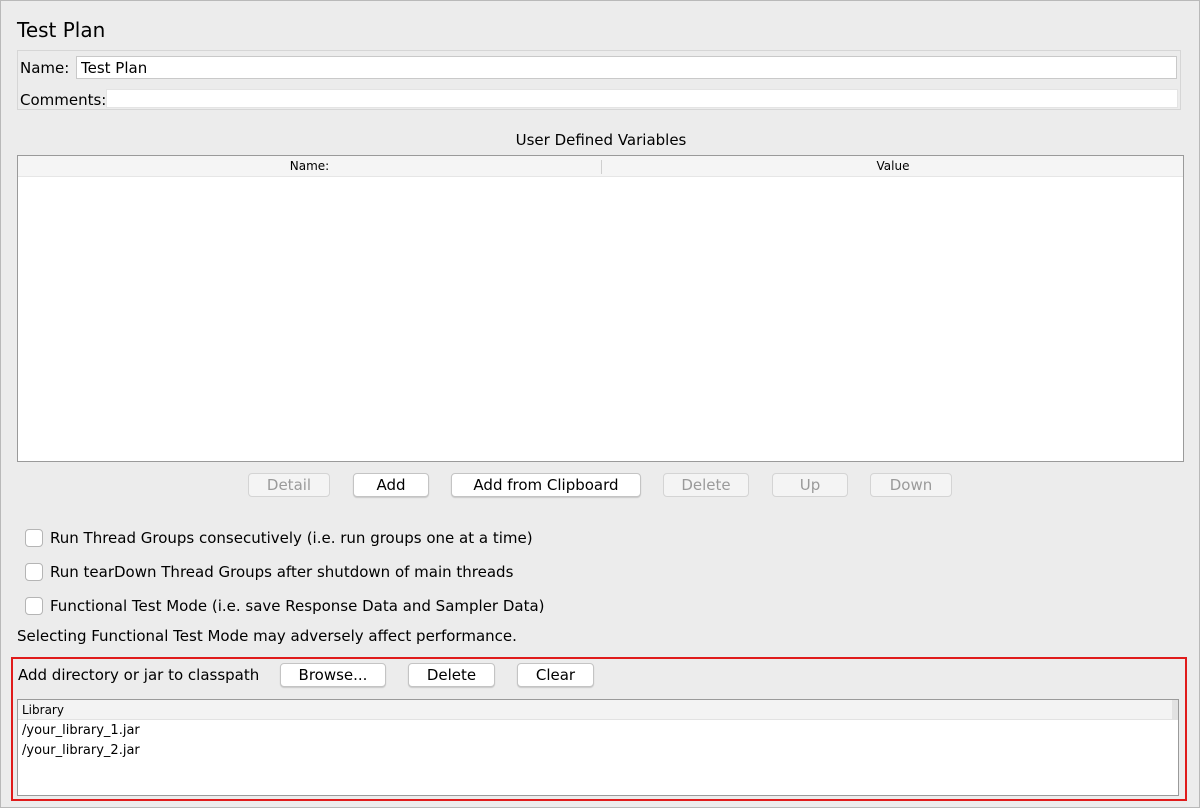 This screenshot has width=1200, height=808. I want to click on functional-test-mode-checkbox, so click(34, 606).